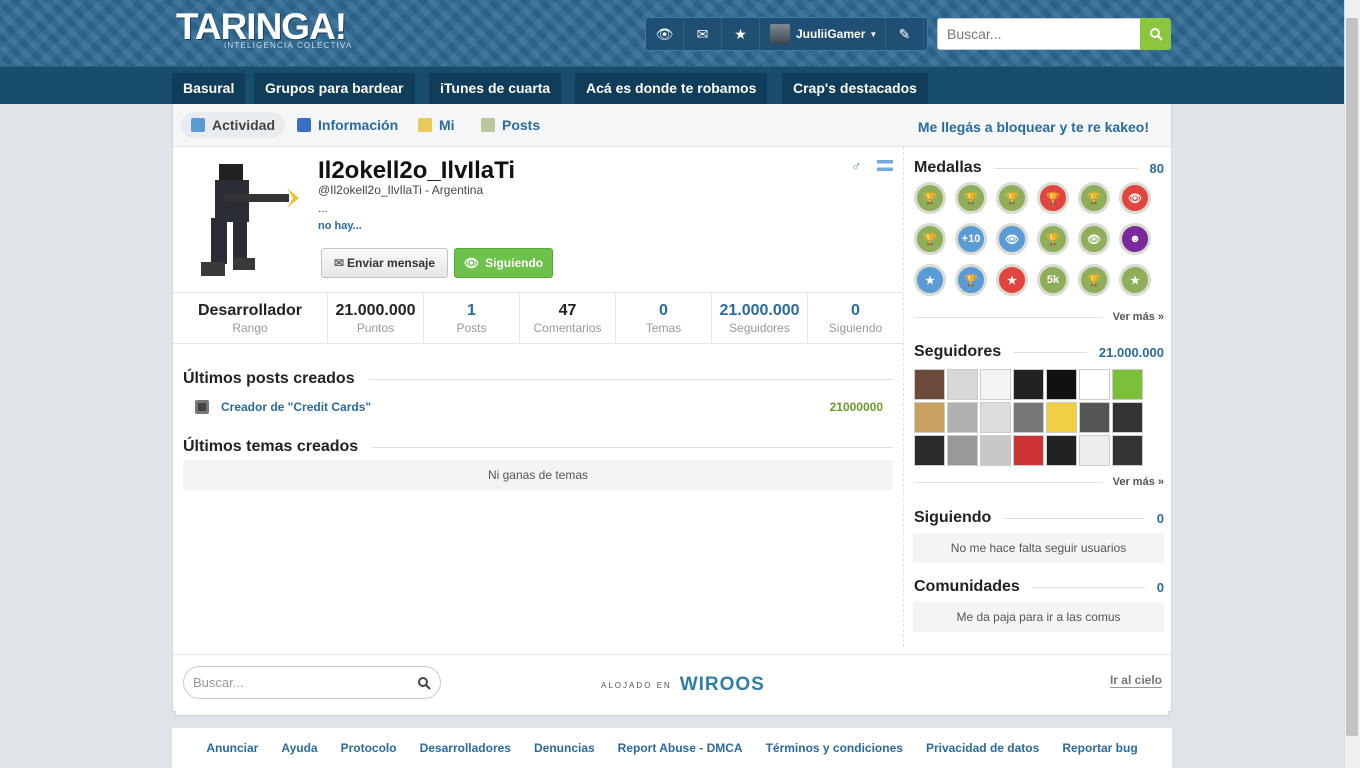  I want to click on stat-puntos: 21.000.000 Puntos, so click(376, 318).